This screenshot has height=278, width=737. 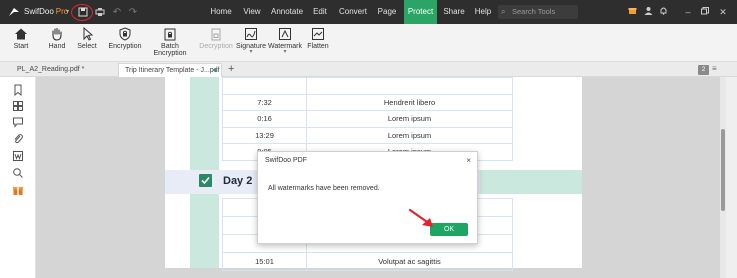 What do you see at coordinates (251, 52) in the screenshot?
I see `signature-dropdown-marker: ▾` at bounding box center [251, 52].